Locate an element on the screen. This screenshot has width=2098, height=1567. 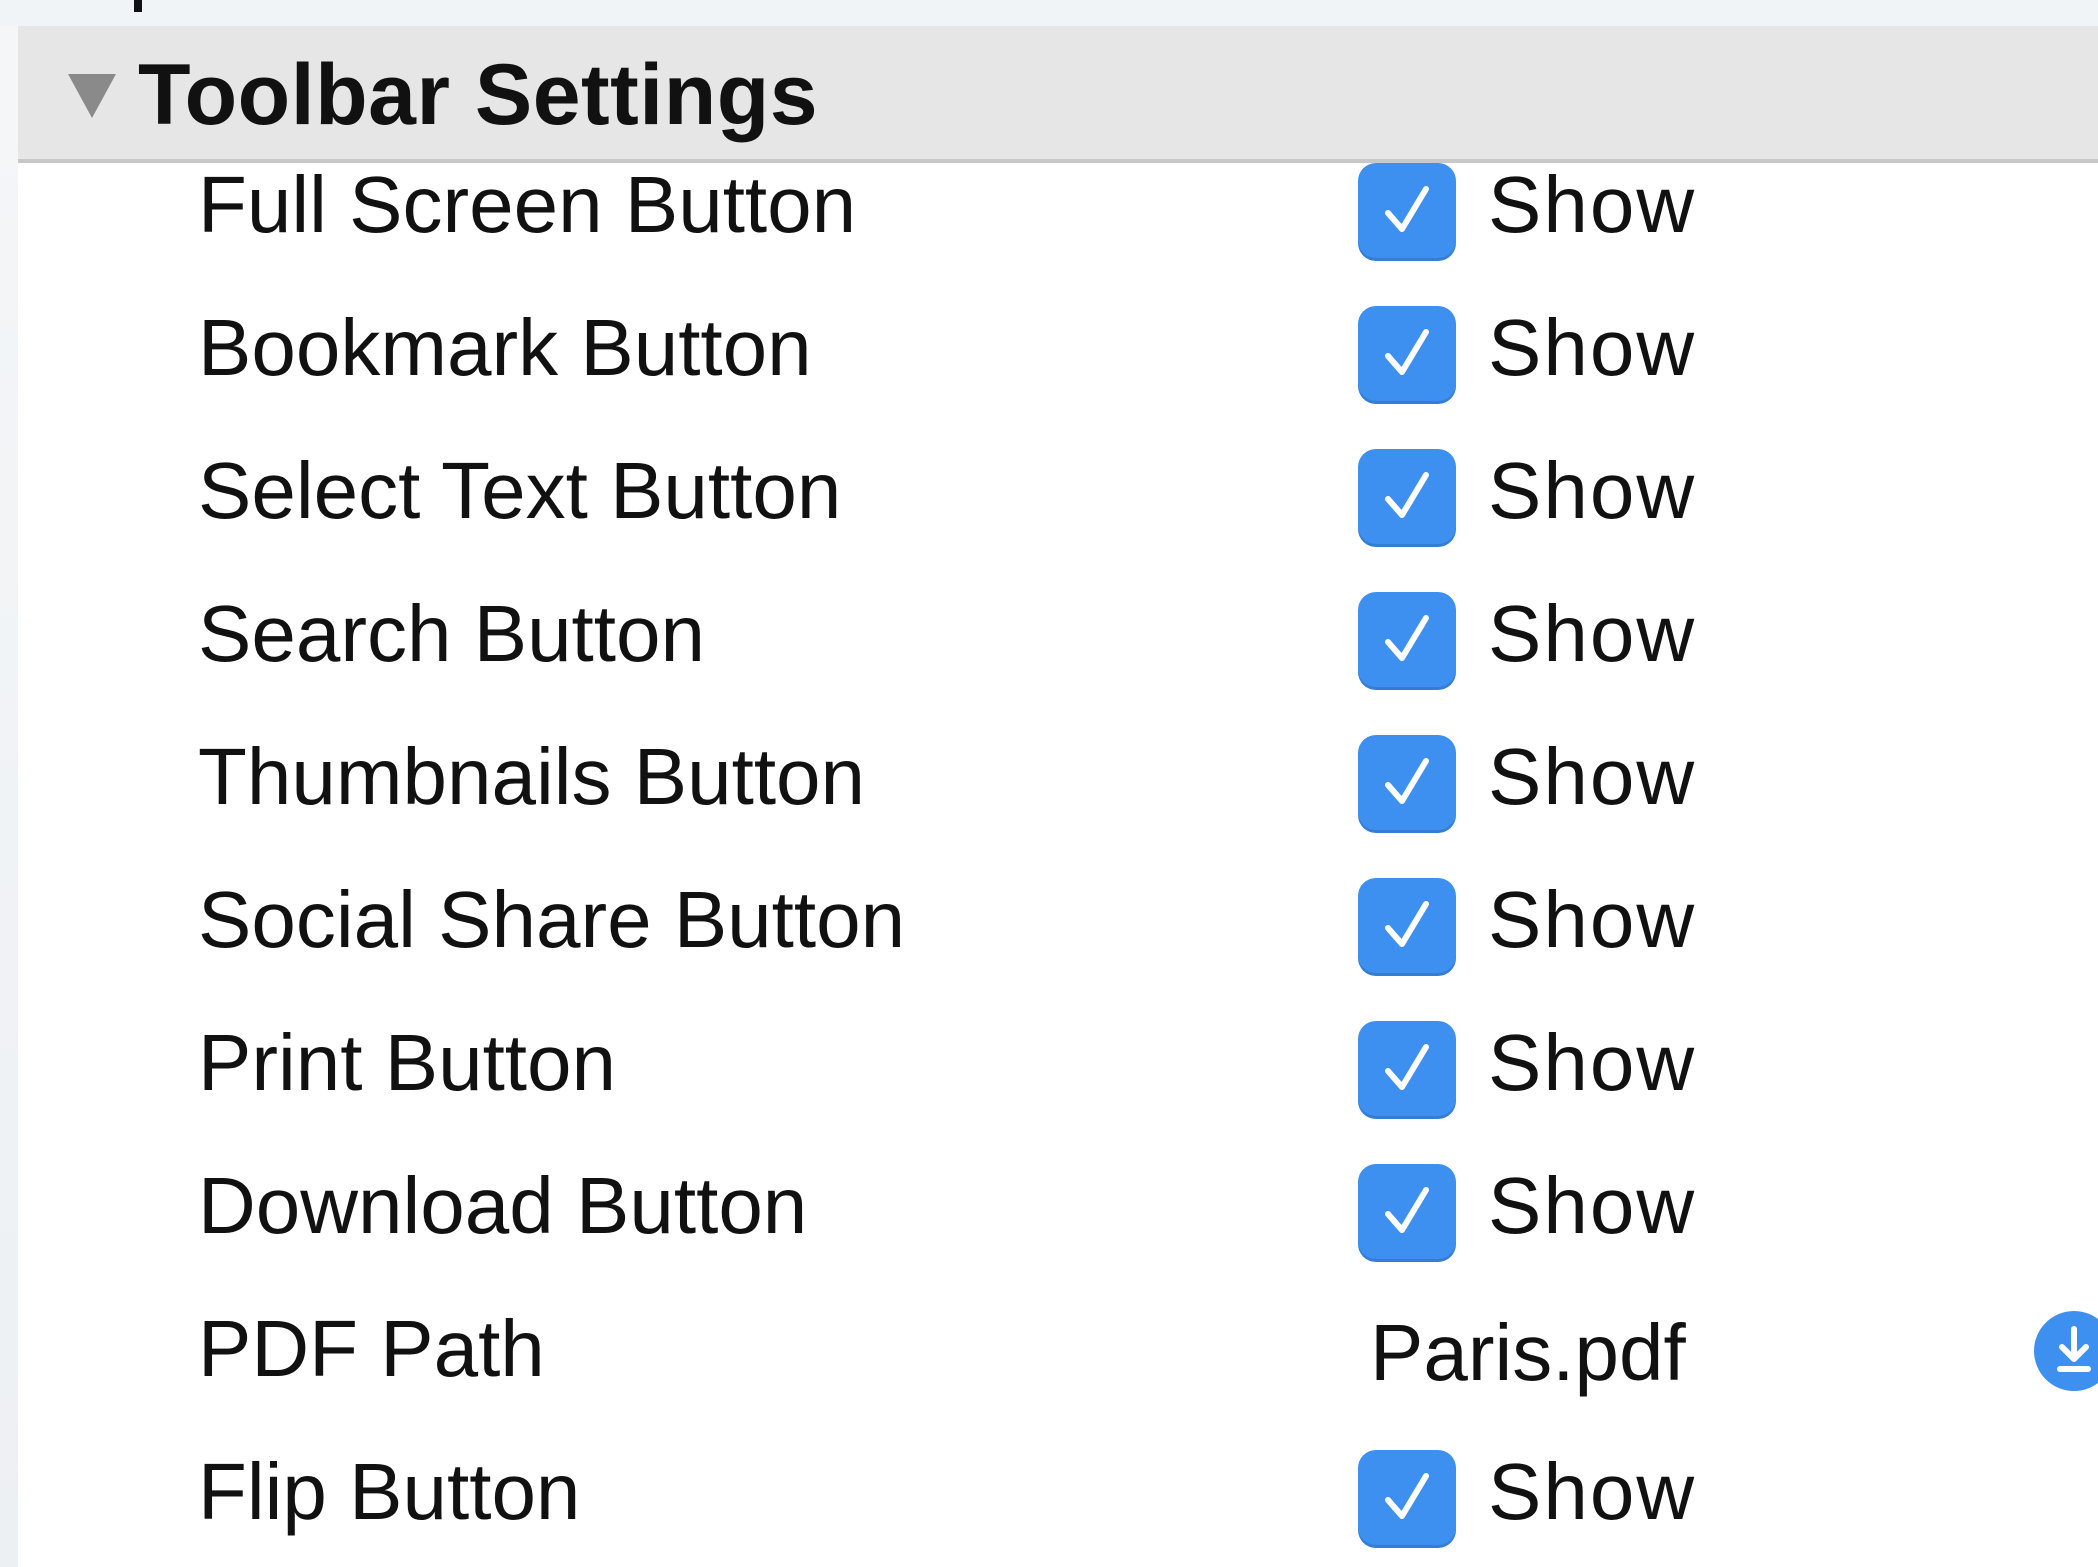
setting-row-download-button: Download Button Show is located at coordinates (1058, 1209).